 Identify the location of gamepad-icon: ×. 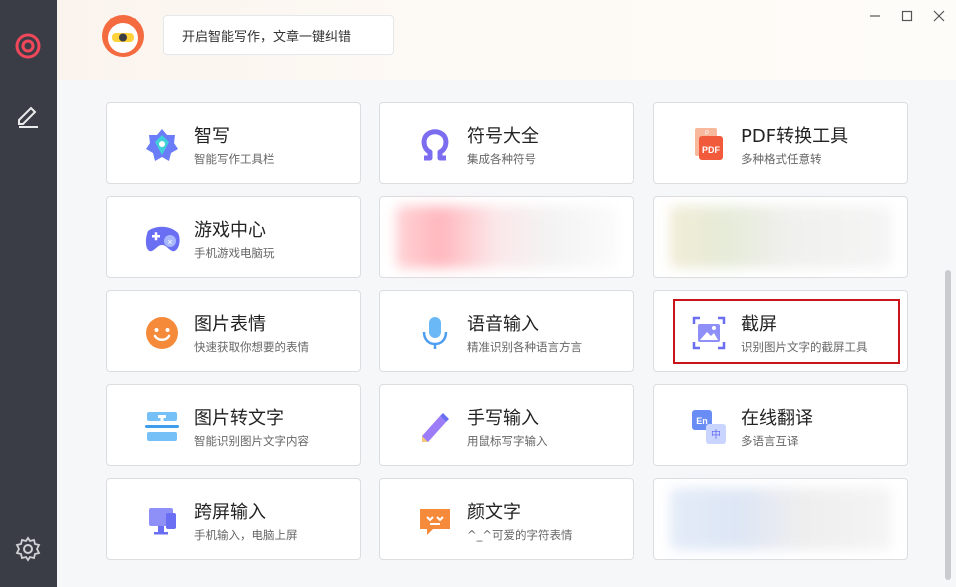
(162, 239).